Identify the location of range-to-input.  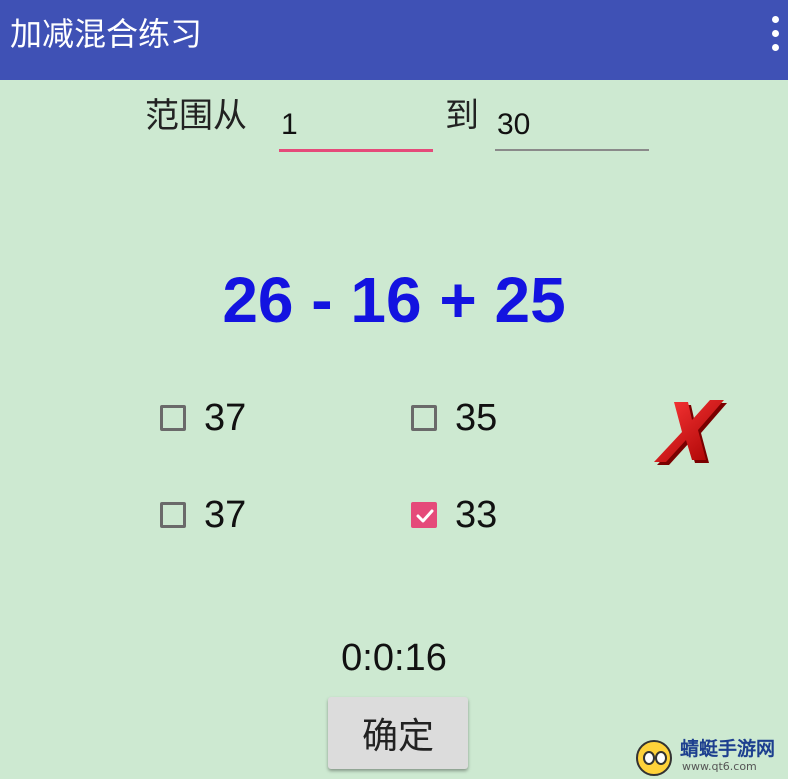
(571, 125).